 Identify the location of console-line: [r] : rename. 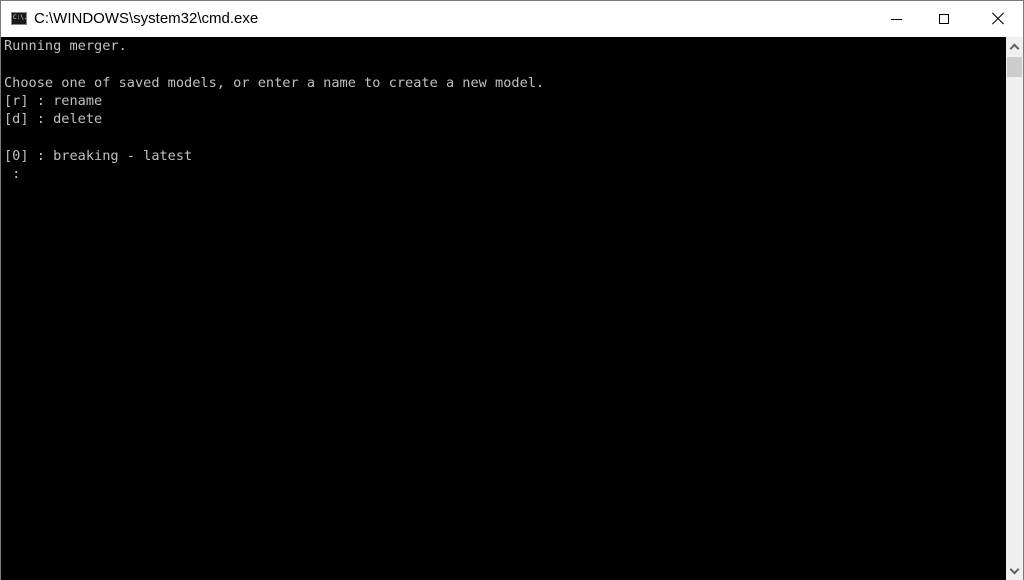
(53, 100).